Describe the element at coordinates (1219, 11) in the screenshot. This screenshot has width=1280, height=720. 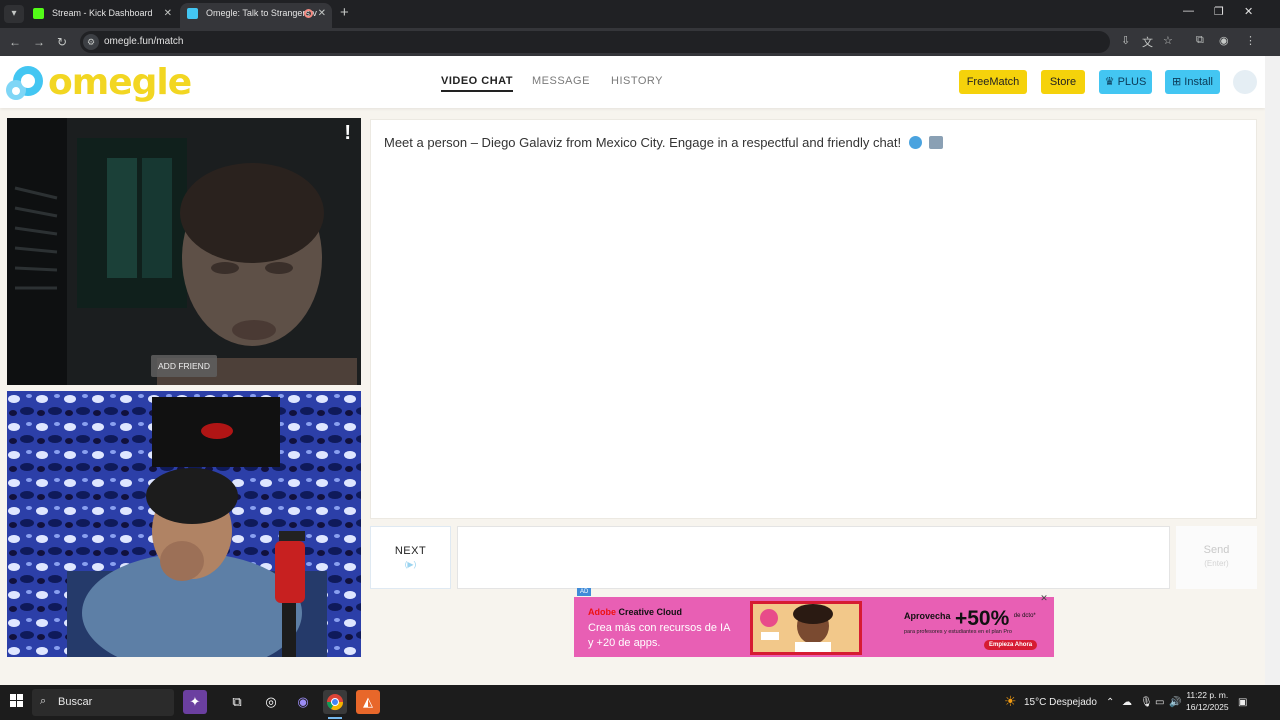
I see `restore-window-icon: ❐` at that location.